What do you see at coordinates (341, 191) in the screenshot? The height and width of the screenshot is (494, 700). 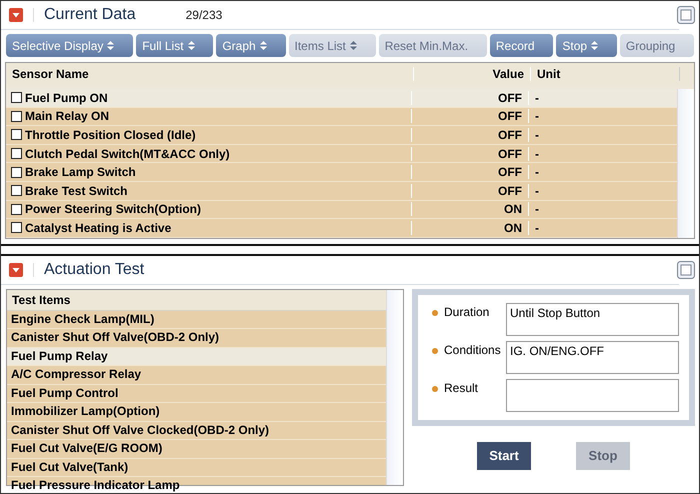 I see `table-row: Brake Test Switch OFF -` at bounding box center [341, 191].